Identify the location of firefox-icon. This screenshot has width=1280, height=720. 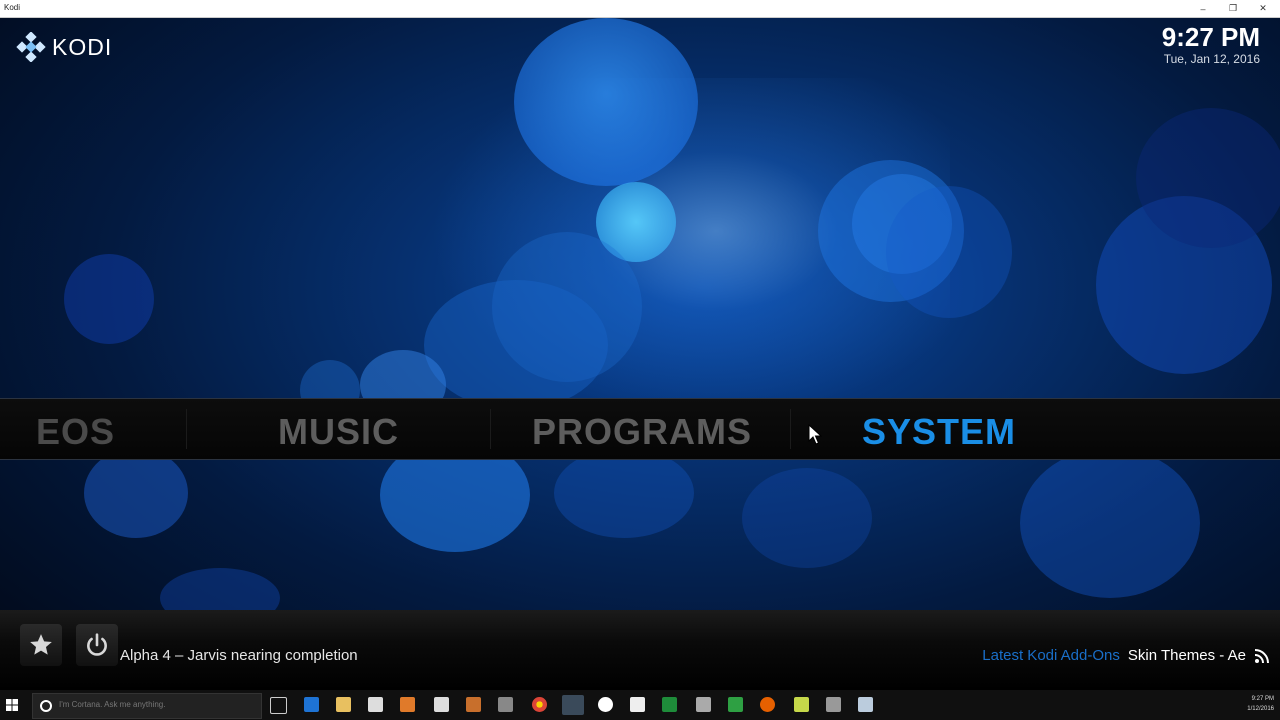
(767, 704).